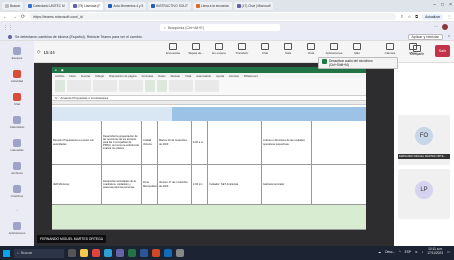  What do you see at coordinates (17, 53) in the screenshot?
I see `rail-item-teams: Equipos` at bounding box center [17, 53].